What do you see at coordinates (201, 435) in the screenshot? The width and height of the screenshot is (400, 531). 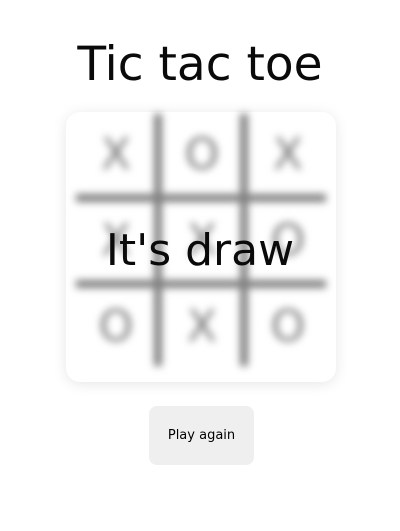 I see `play-again-button: Play again` at bounding box center [201, 435].